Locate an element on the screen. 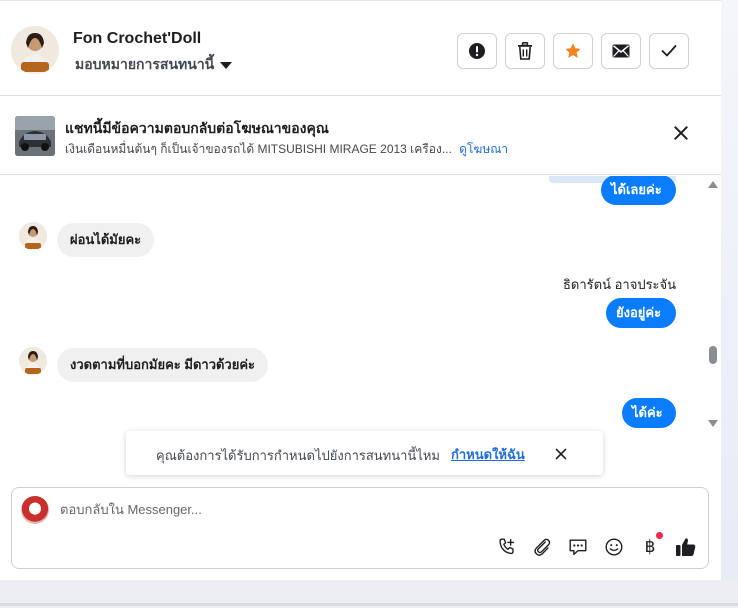 This screenshot has width=738, height=608. call-button is located at coordinates (507, 547).